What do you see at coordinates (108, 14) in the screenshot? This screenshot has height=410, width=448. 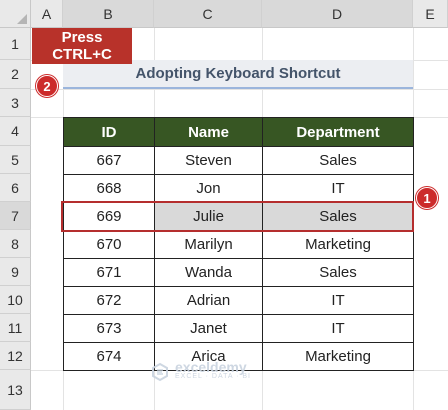 I see `column-header-b: B` at bounding box center [108, 14].